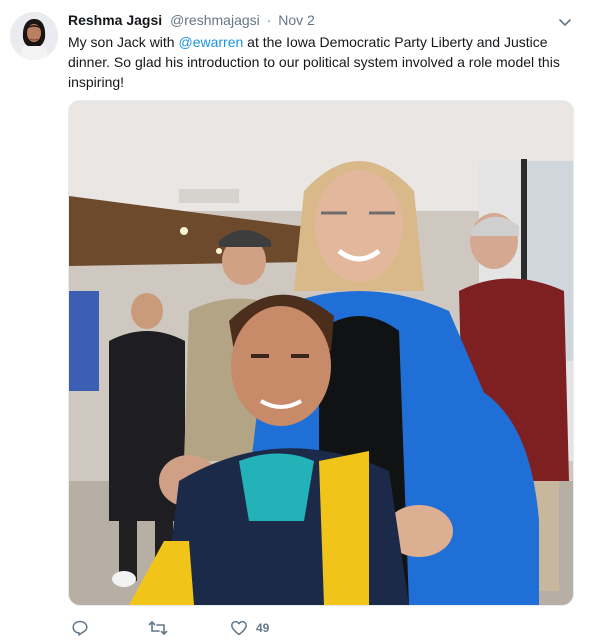 The width and height of the screenshot is (589, 640). What do you see at coordinates (249, 628) in the screenshot?
I see `like-button: 49` at bounding box center [249, 628].